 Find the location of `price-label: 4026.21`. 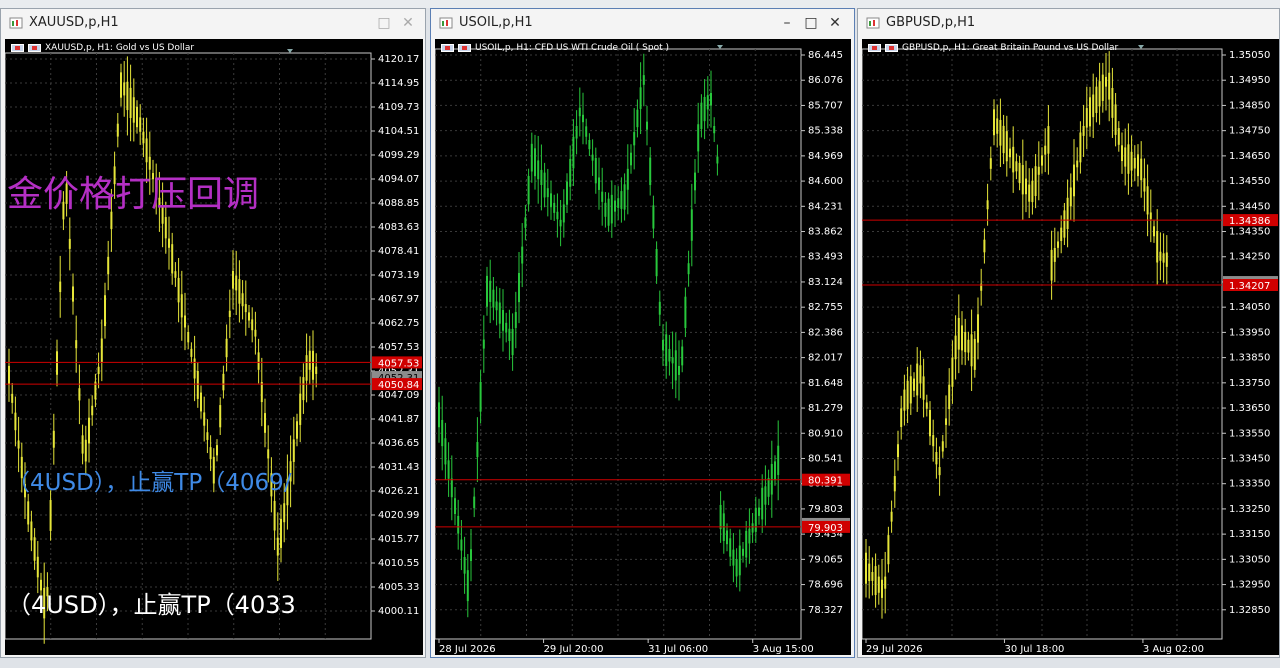

price-label: 4026.21 is located at coordinates (398, 491).